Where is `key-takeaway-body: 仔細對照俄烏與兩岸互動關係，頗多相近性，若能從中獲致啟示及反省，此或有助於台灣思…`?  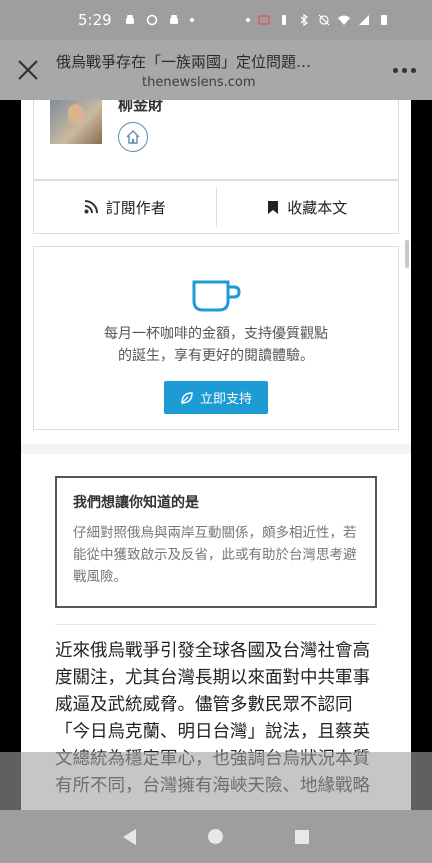 key-takeaway-body: 仔細對照俄烏與兩岸互動關係，頗多相近性，若能從中獲致啟示及反省，此或有助於台灣思… is located at coordinates (215, 555).